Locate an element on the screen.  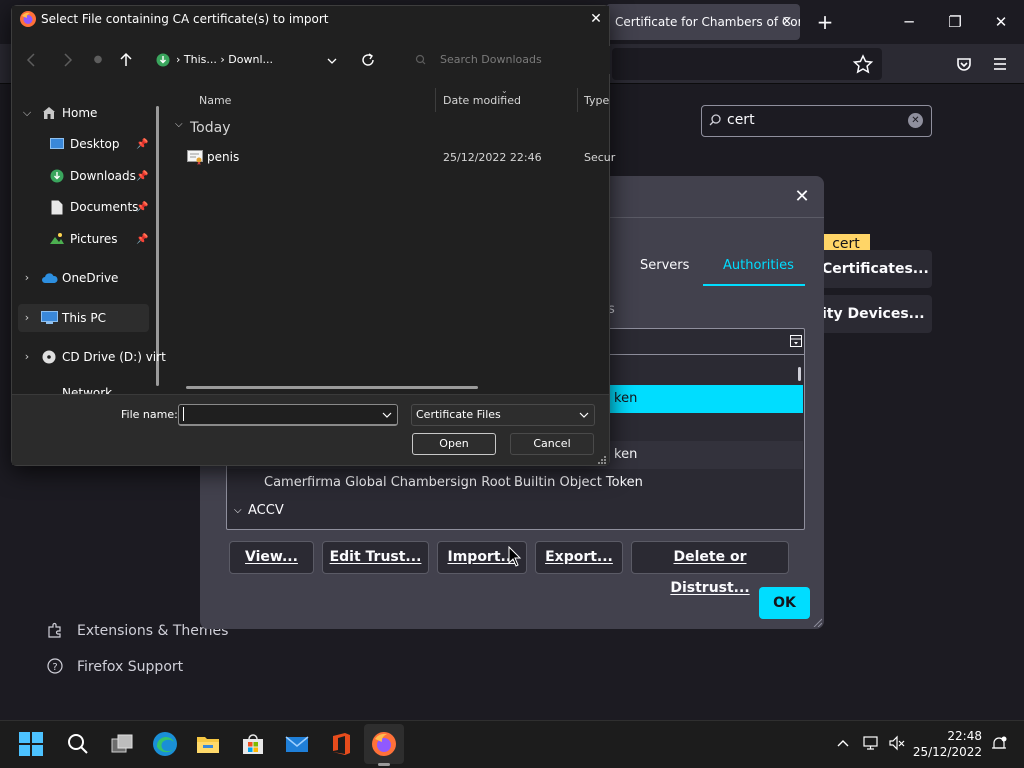
sidebar-item-documents: Documents is located at coordinates (104, 207).